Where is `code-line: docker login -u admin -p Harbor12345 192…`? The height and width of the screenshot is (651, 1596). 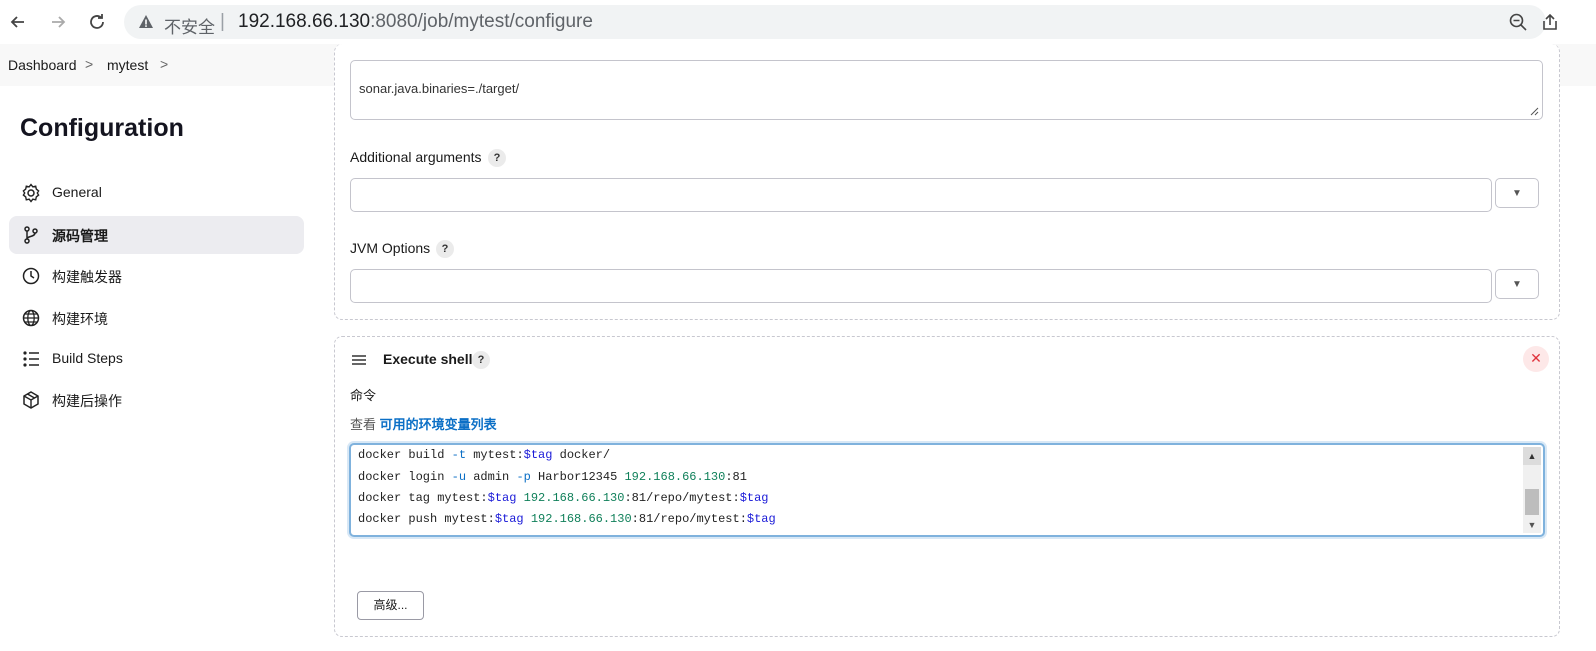
code-line: docker login -u admin -p Harbor12345 192… is located at coordinates (552, 477).